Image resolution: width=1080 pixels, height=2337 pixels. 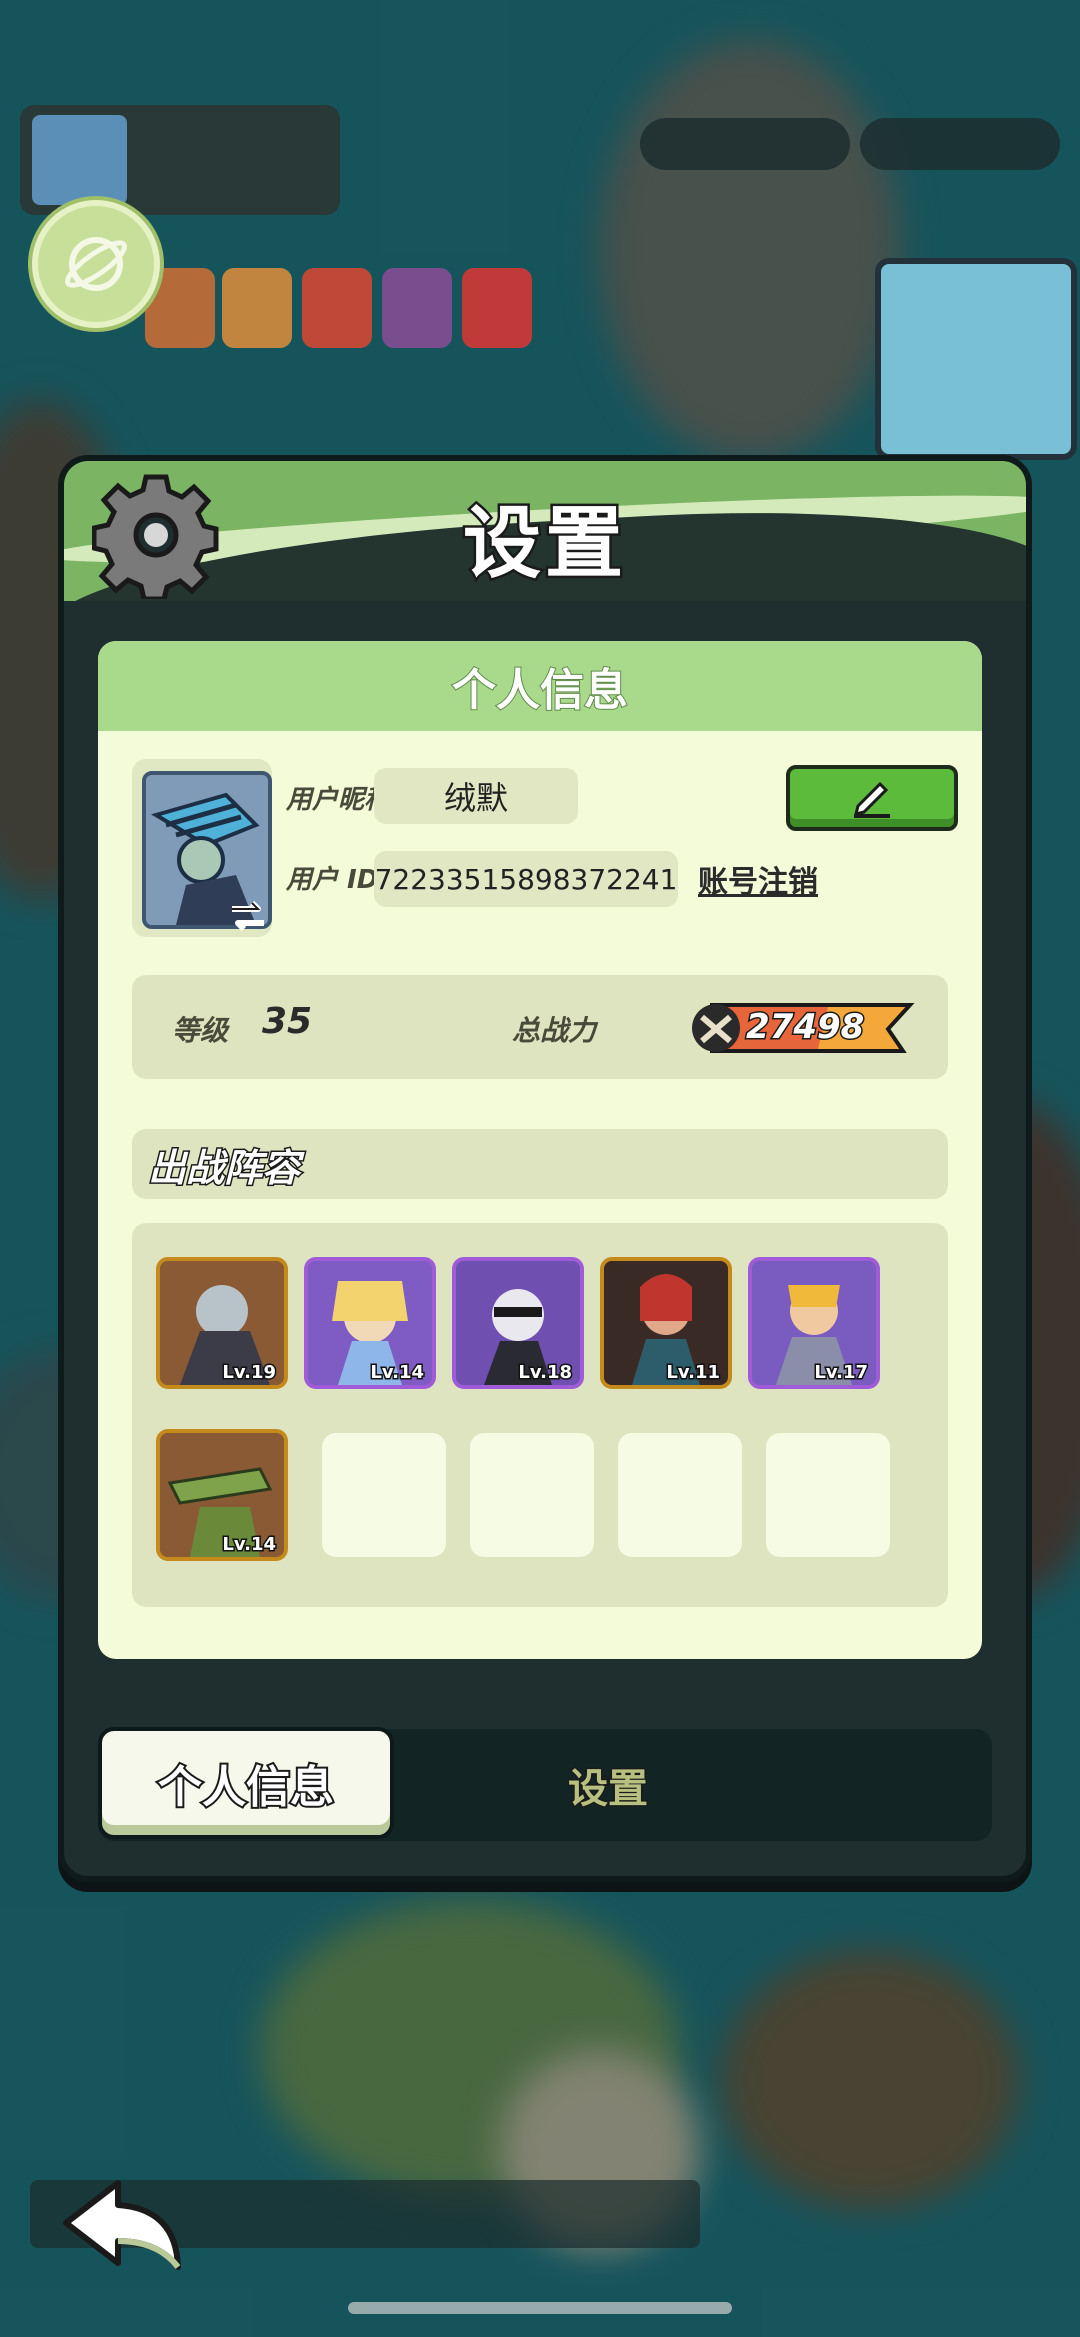 What do you see at coordinates (976, 359) in the screenshot?
I see `minimap` at bounding box center [976, 359].